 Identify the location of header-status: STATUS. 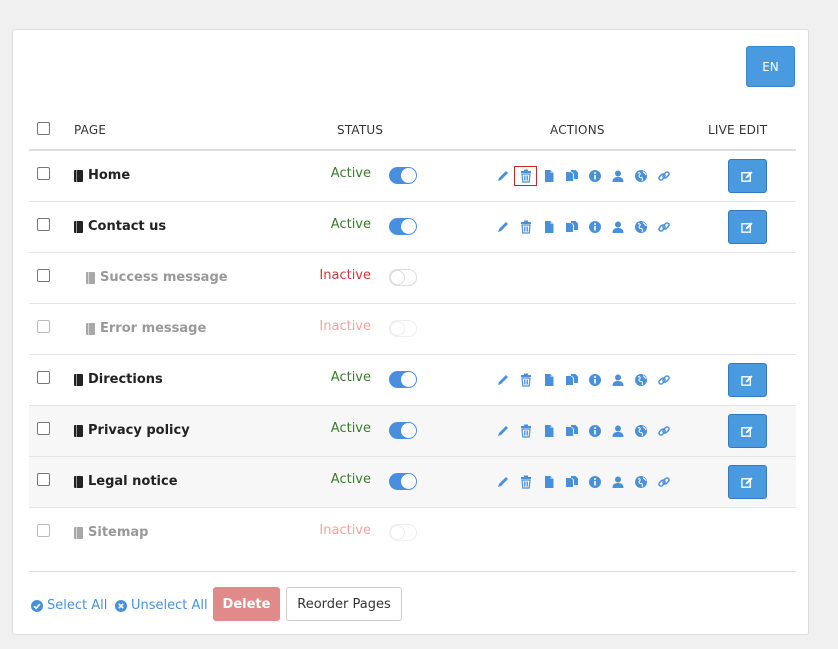
(360, 130).